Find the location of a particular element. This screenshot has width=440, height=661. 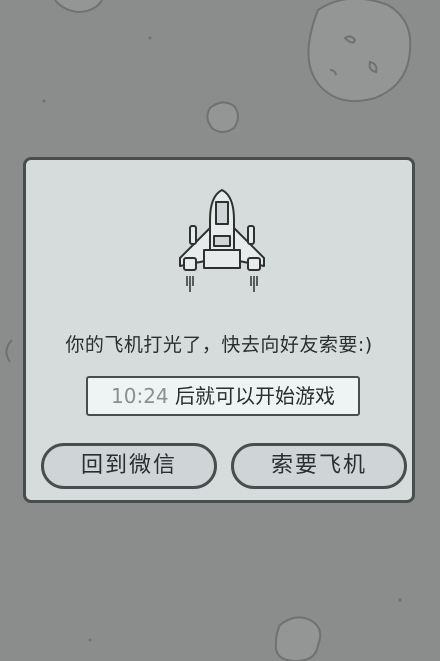

countdown-text: 后就可以开始游戏 is located at coordinates (251, 396).